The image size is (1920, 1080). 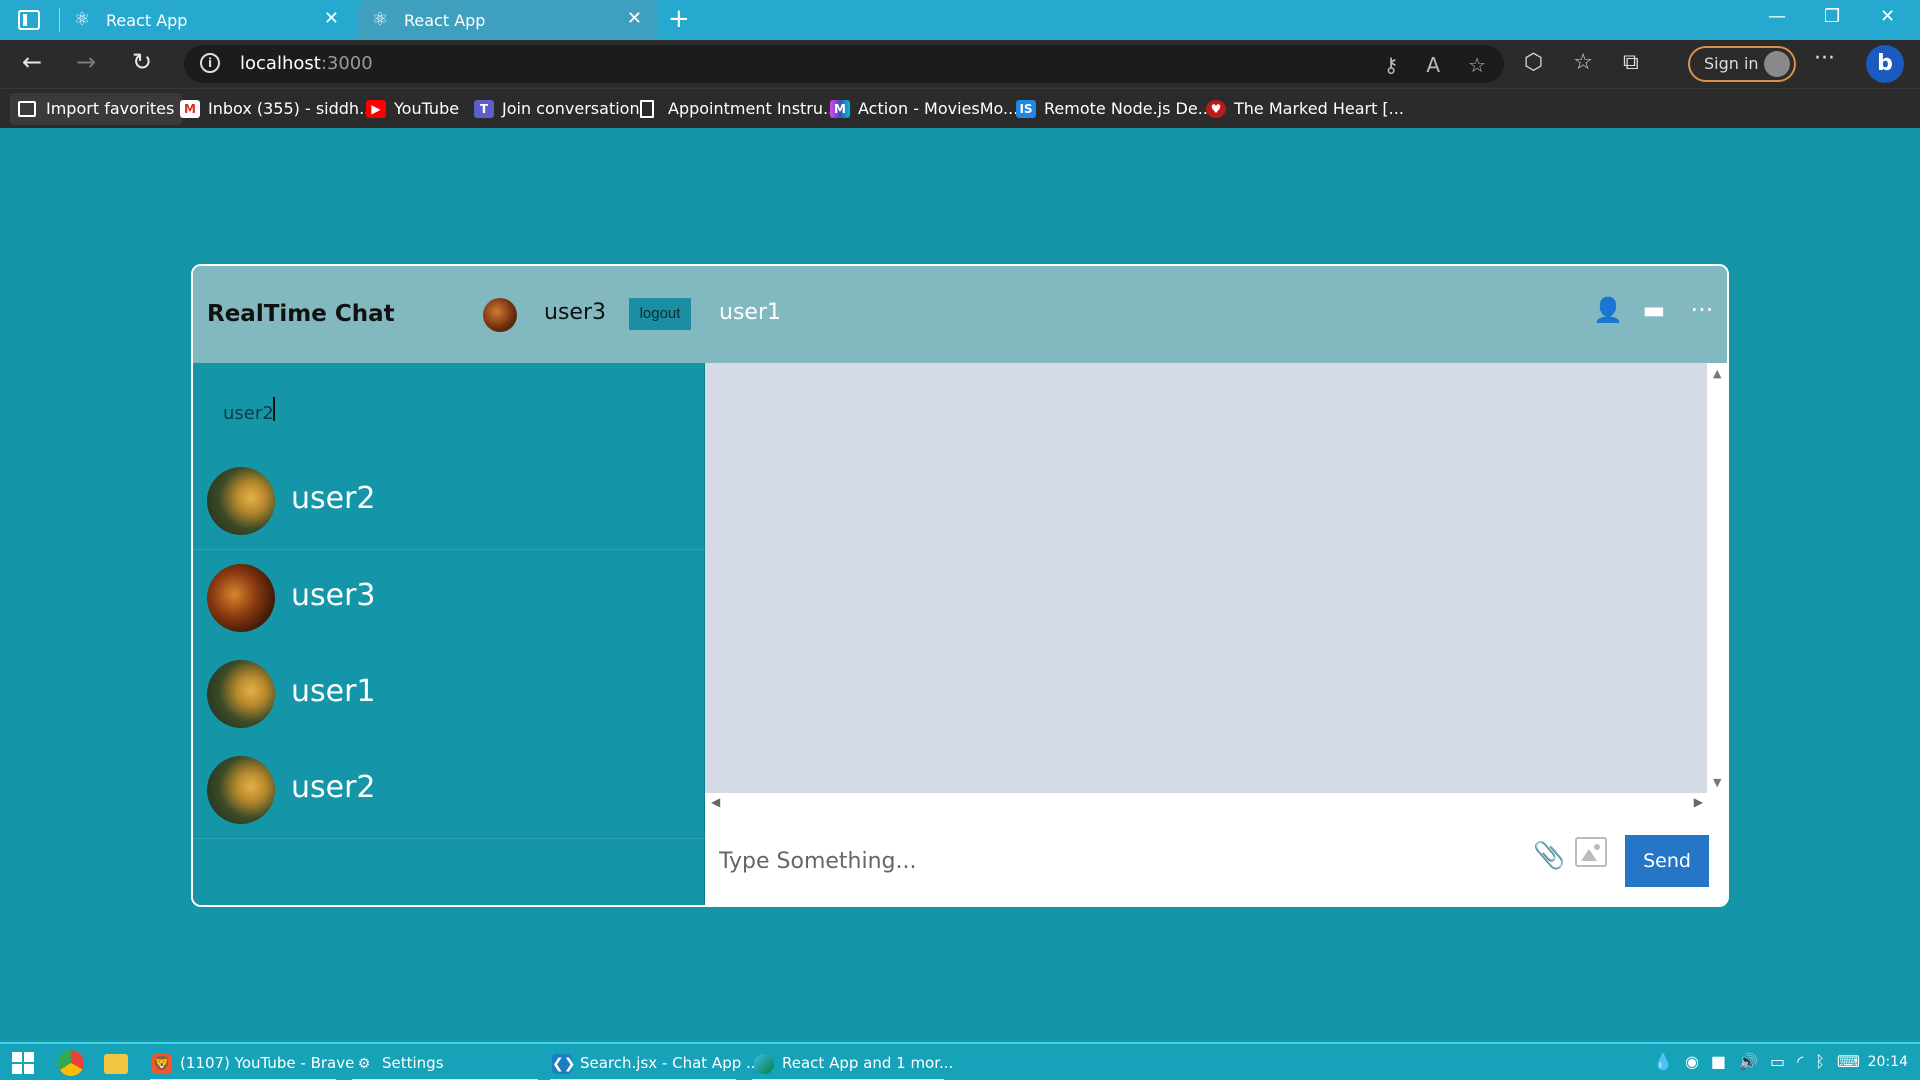 I want to click on color-app-icon: ◉, so click(x=1692, y=1061).